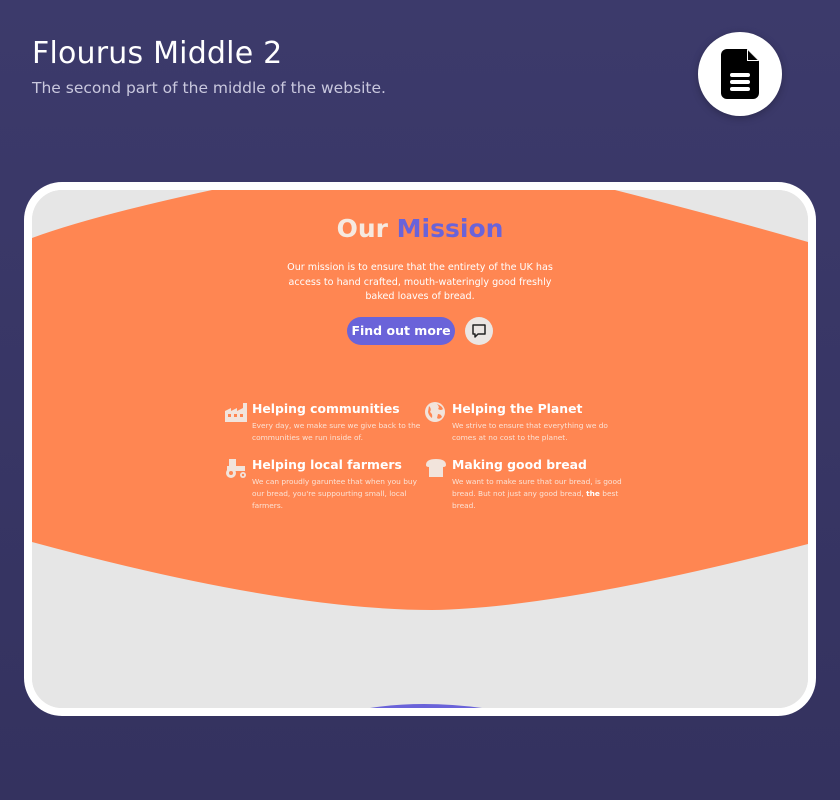  Describe the element at coordinates (236, 412) in the screenshot. I see `factory-icon` at that location.